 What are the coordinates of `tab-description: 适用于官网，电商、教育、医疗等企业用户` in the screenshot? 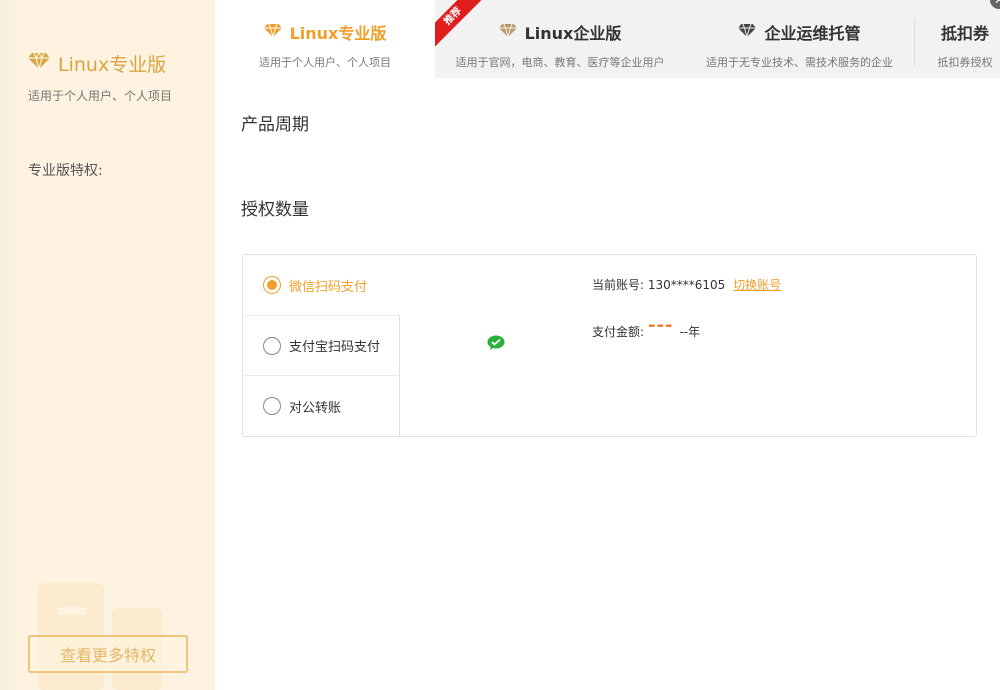 It's located at (560, 62).